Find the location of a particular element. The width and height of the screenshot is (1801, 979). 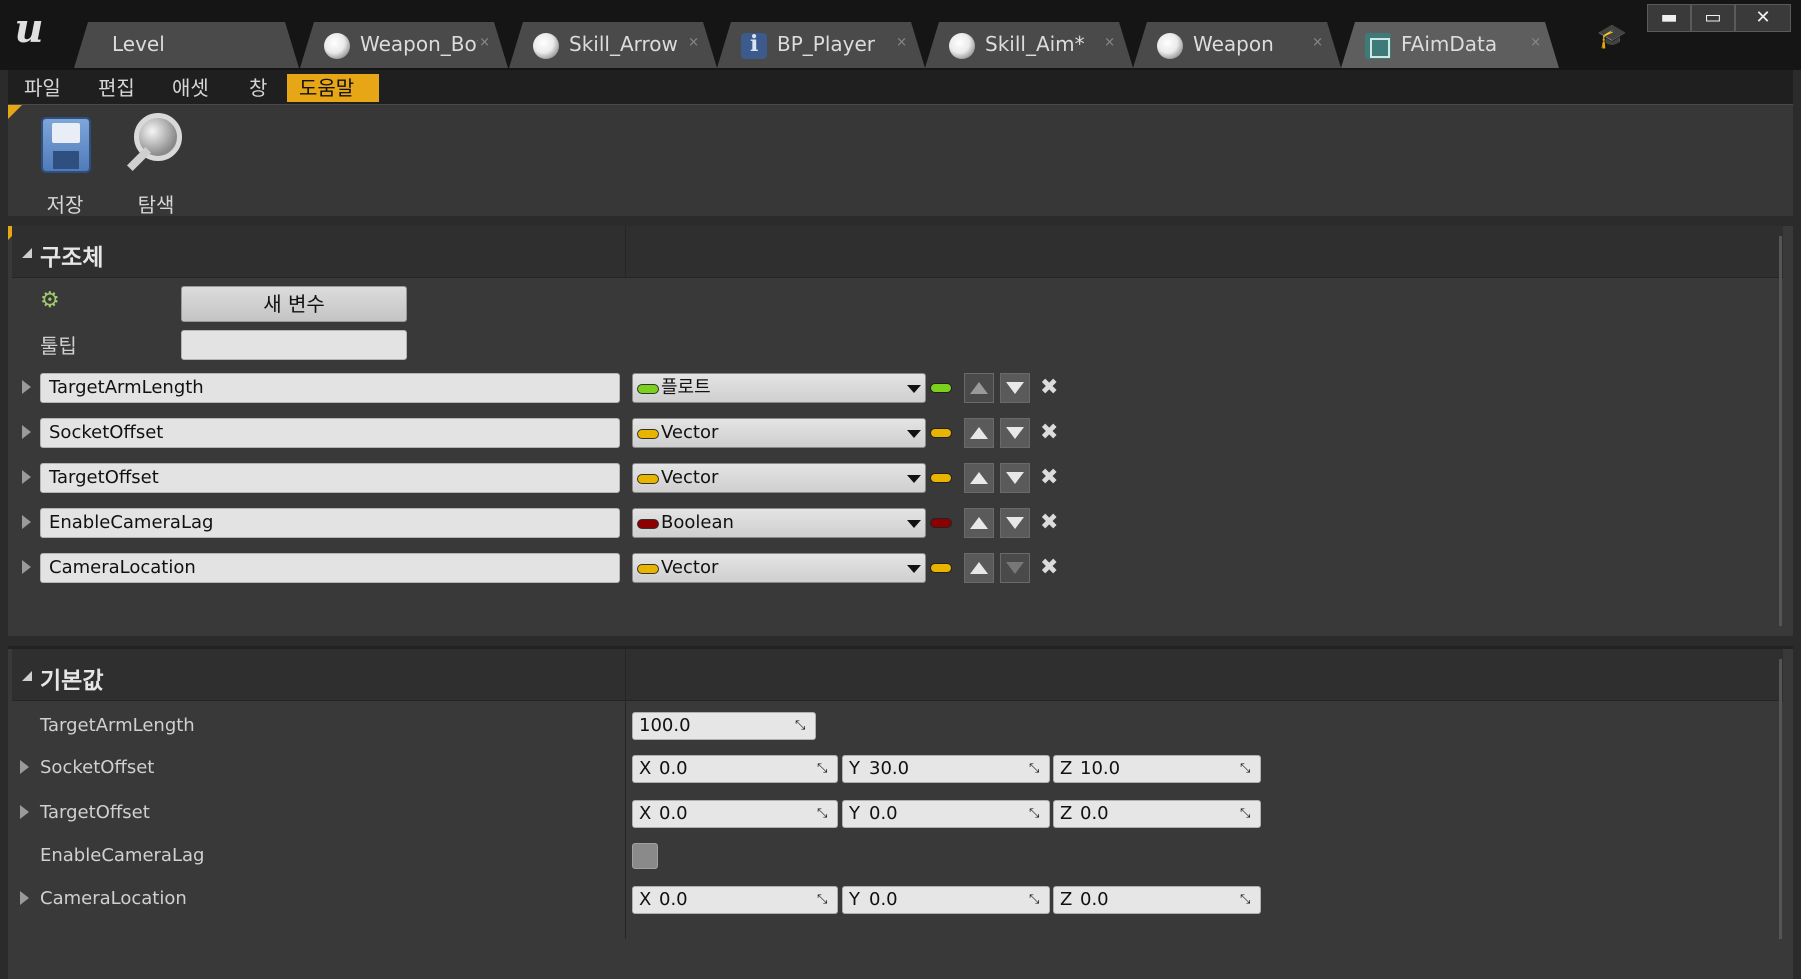

variable-name-input: CameraLocation is located at coordinates (330, 568).